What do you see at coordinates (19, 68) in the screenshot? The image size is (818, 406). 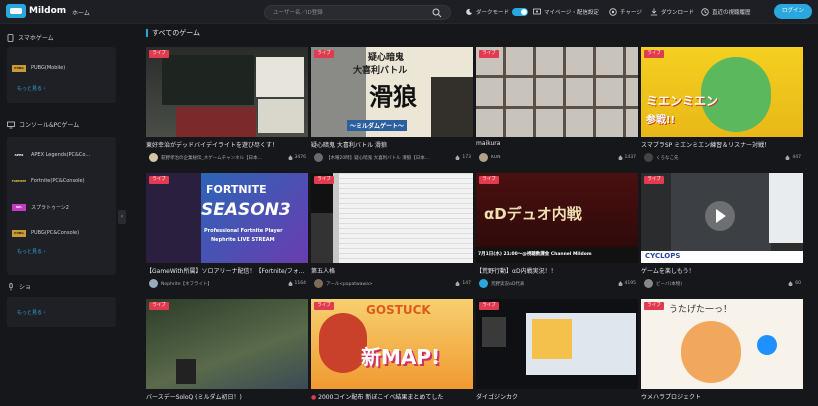 I see `pubg-thumb: PUBG` at bounding box center [19, 68].